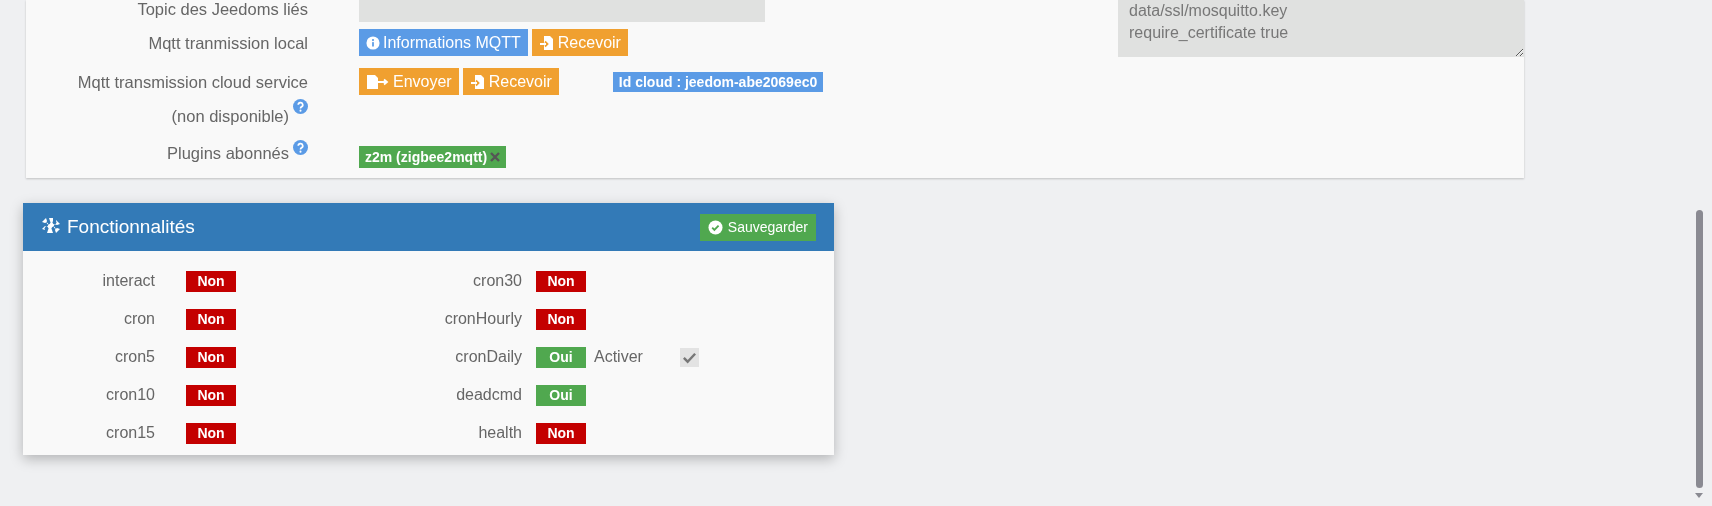 Image resolution: width=1712 pixels, height=506 pixels. Describe the element at coordinates (131, 226) in the screenshot. I see `panel-title: Fonctionnalités` at that location.